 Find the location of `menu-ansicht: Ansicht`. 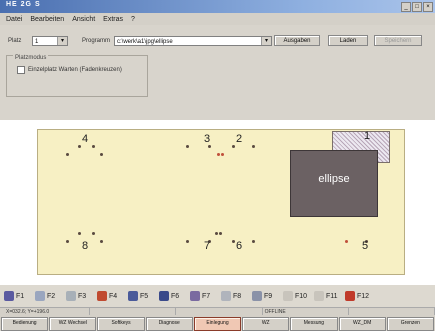

menu-ansicht: Ansicht is located at coordinates (83, 19).